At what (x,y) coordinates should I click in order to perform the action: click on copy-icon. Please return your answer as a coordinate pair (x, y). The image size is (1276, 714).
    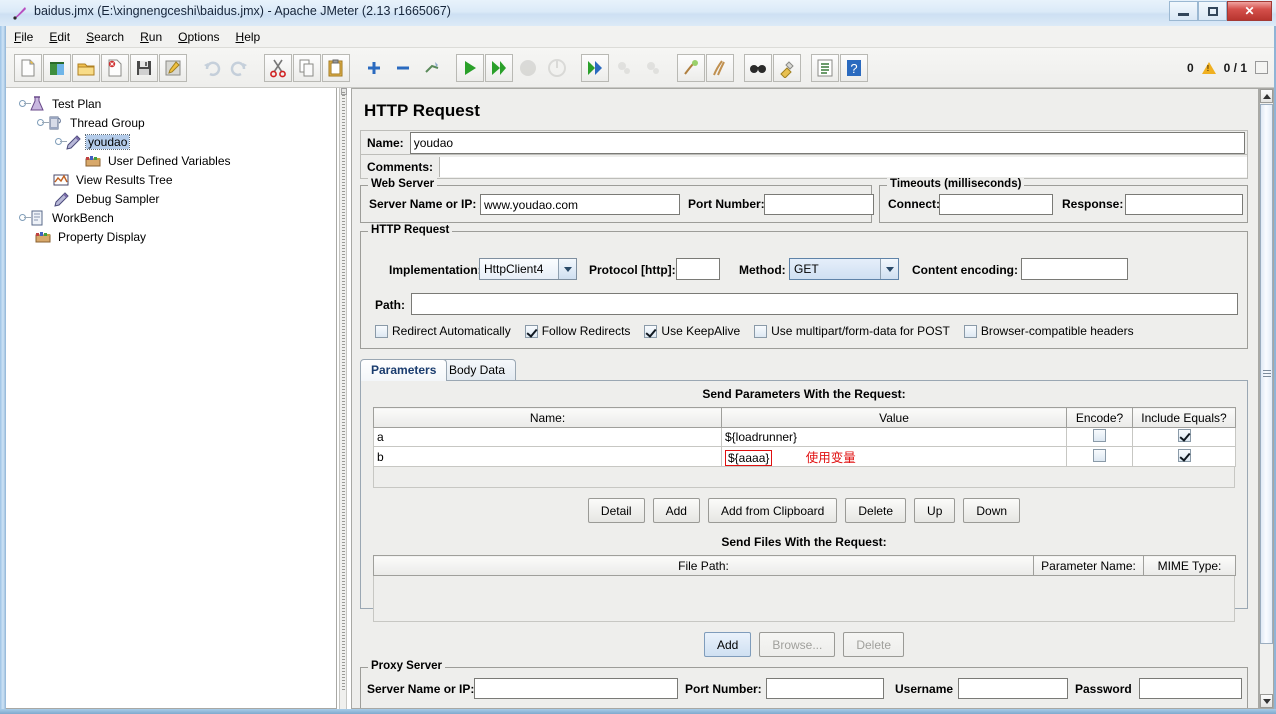
    Looking at the image, I should click on (307, 67).